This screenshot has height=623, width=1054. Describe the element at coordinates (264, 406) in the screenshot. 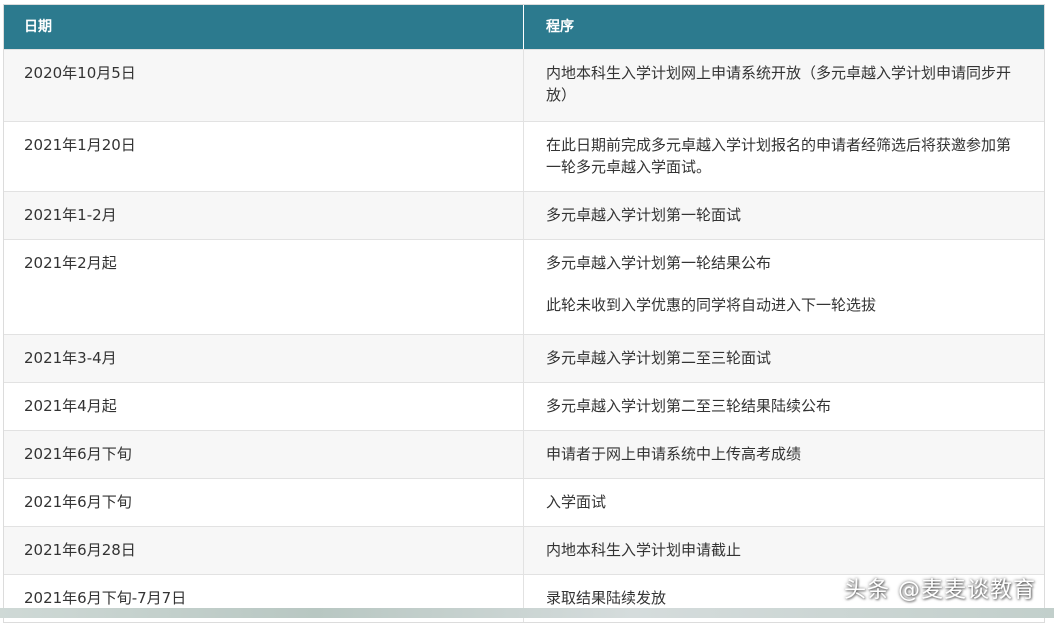

I see `row-date: 2021年4月起` at that location.